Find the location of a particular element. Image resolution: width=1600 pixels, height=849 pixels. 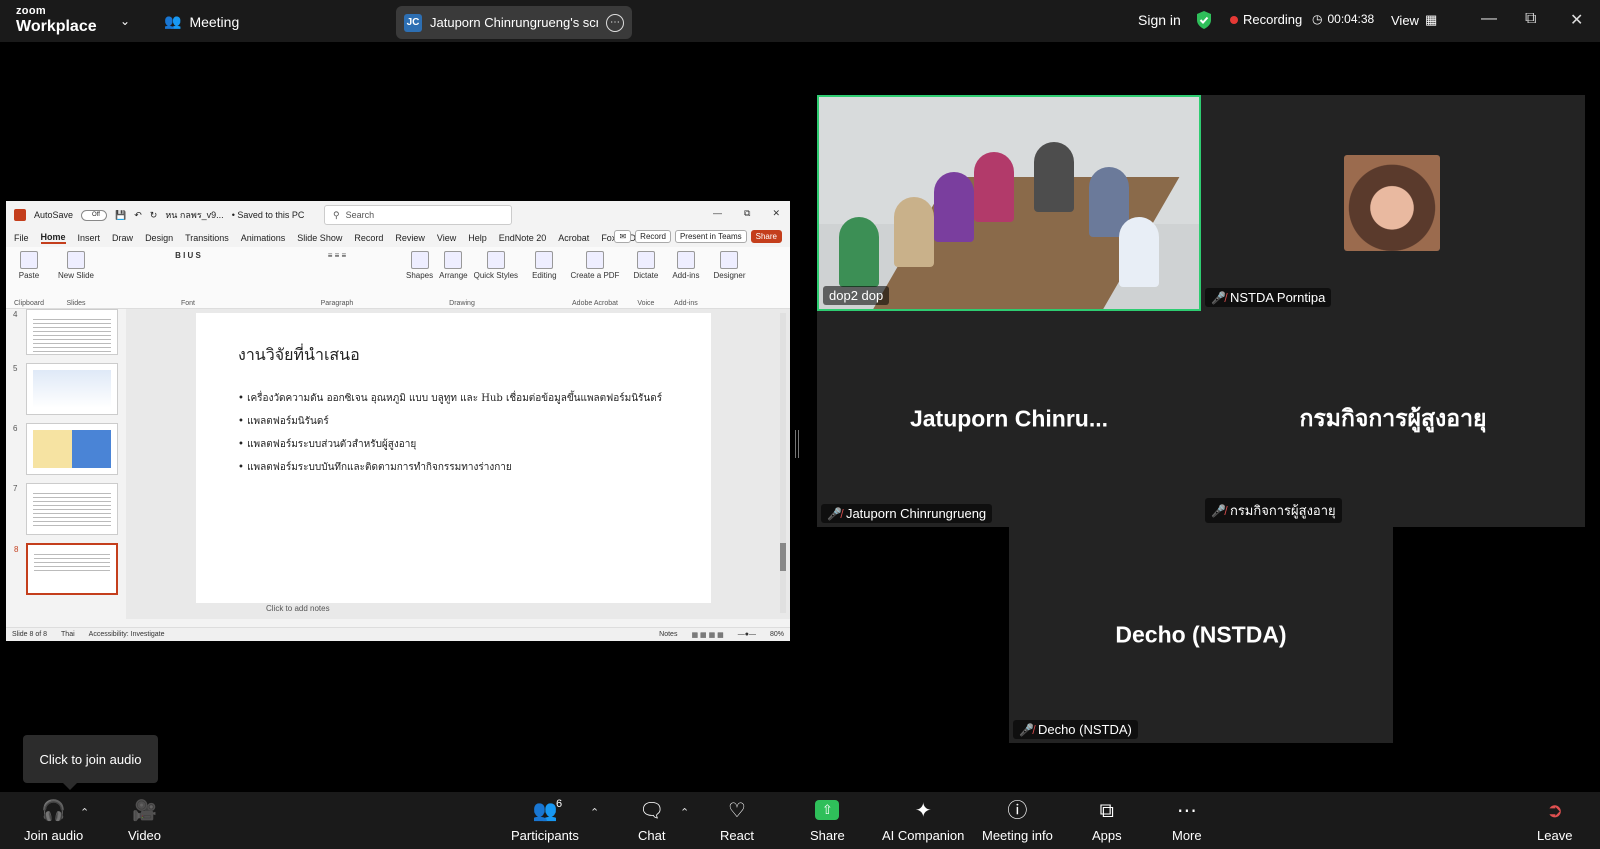

zoom-slider: —●— is located at coordinates (747, 634).